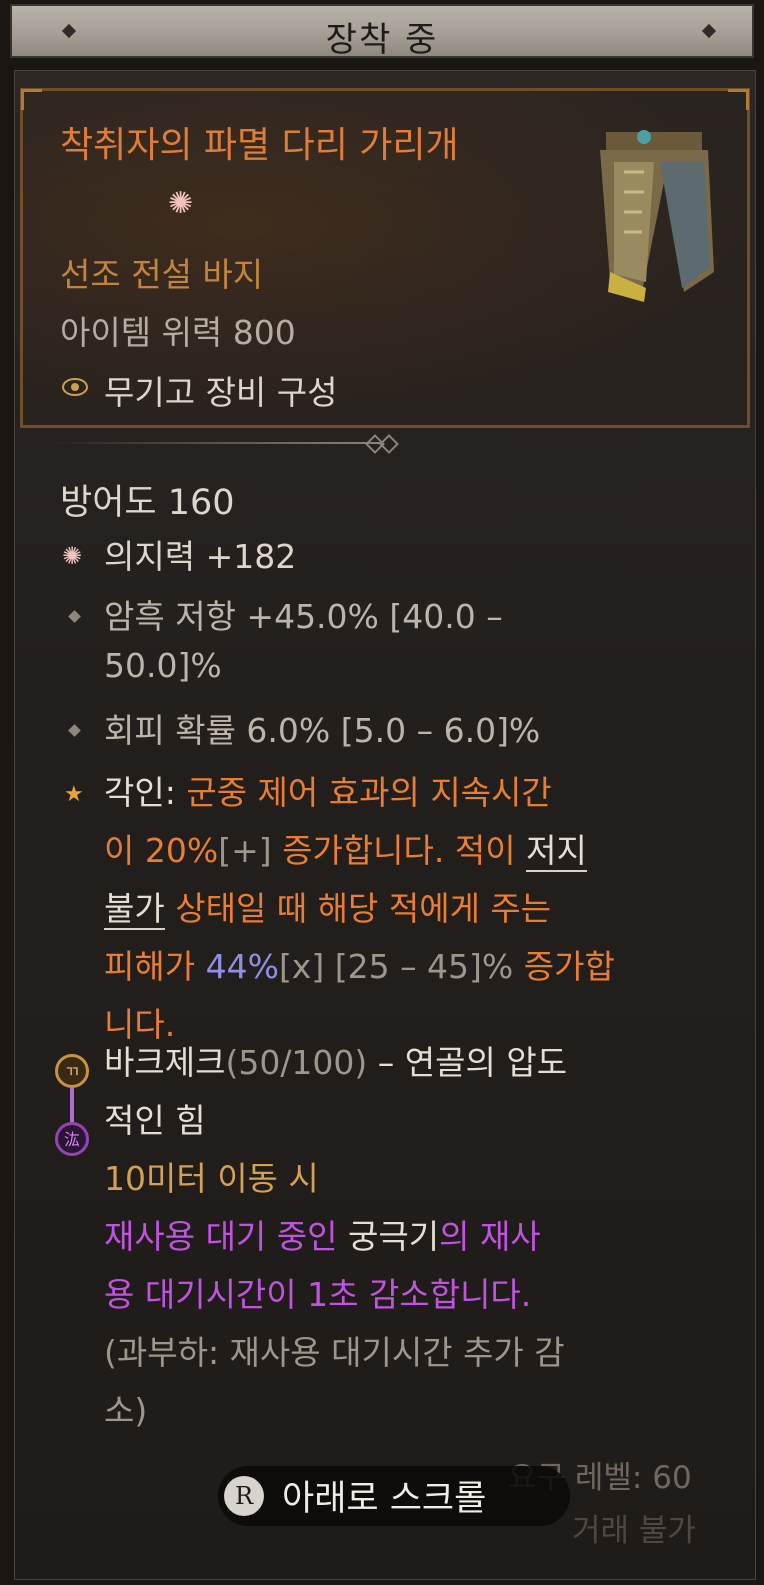 Image resolution: width=764 pixels, height=1585 pixels. What do you see at coordinates (134, 909) in the screenshot?
I see `unstoppable-keyword: 불가` at bounding box center [134, 909].